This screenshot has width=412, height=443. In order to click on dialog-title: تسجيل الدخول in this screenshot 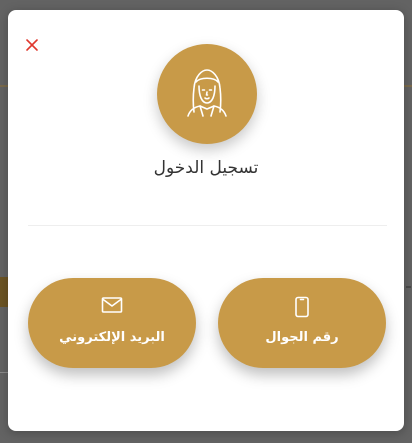, I will do `click(206, 168)`.